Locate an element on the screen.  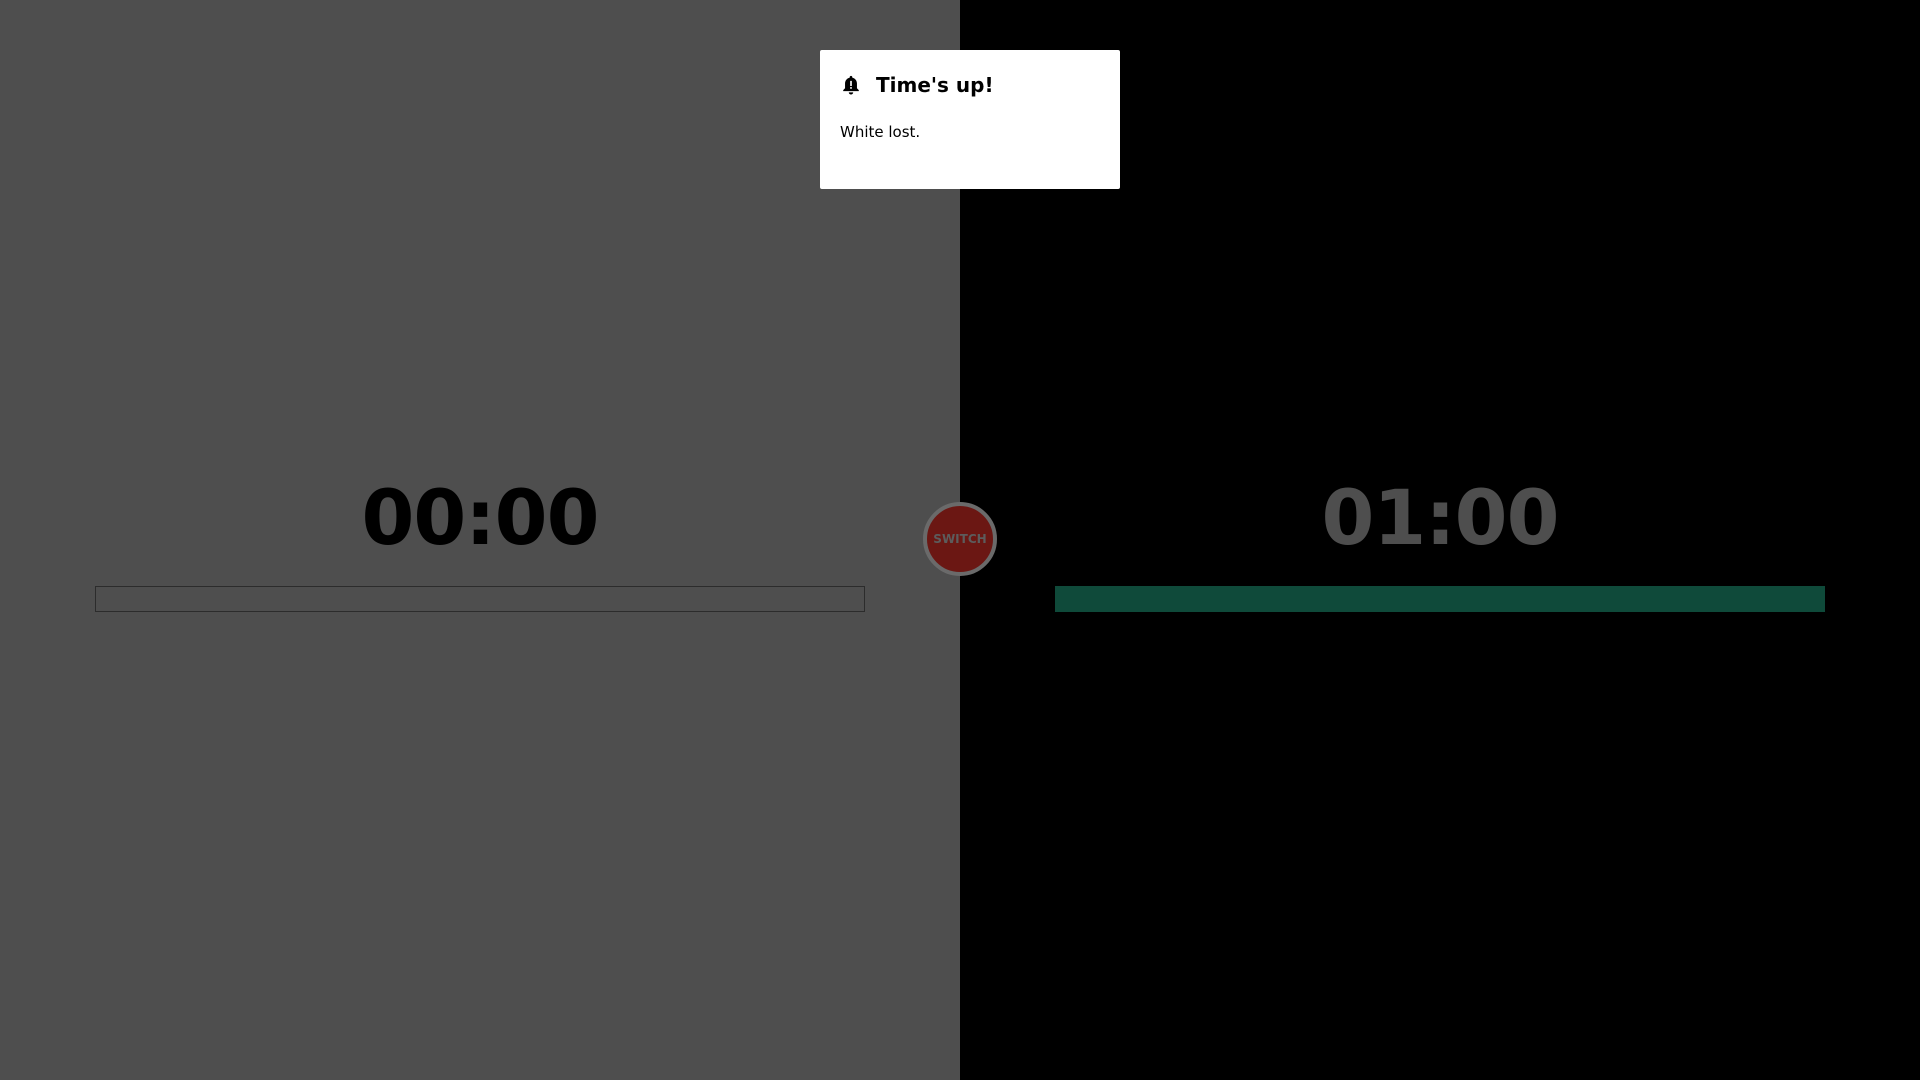
black-time-progress-bar is located at coordinates (1440, 599).